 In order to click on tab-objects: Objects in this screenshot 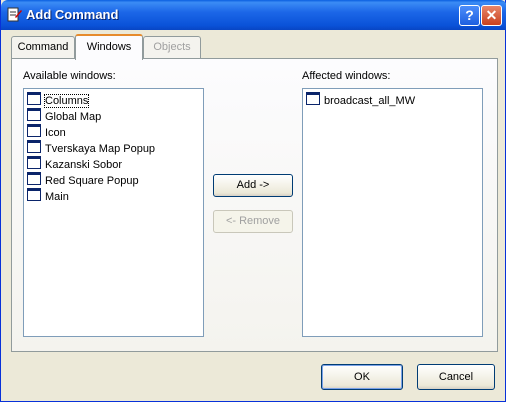, I will do `click(172, 47)`.